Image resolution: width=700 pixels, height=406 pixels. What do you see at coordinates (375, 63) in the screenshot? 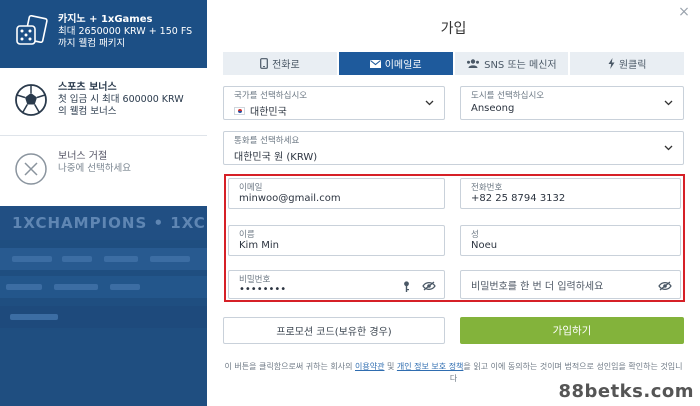
I see `envelope-icon` at bounding box center [375, 63].